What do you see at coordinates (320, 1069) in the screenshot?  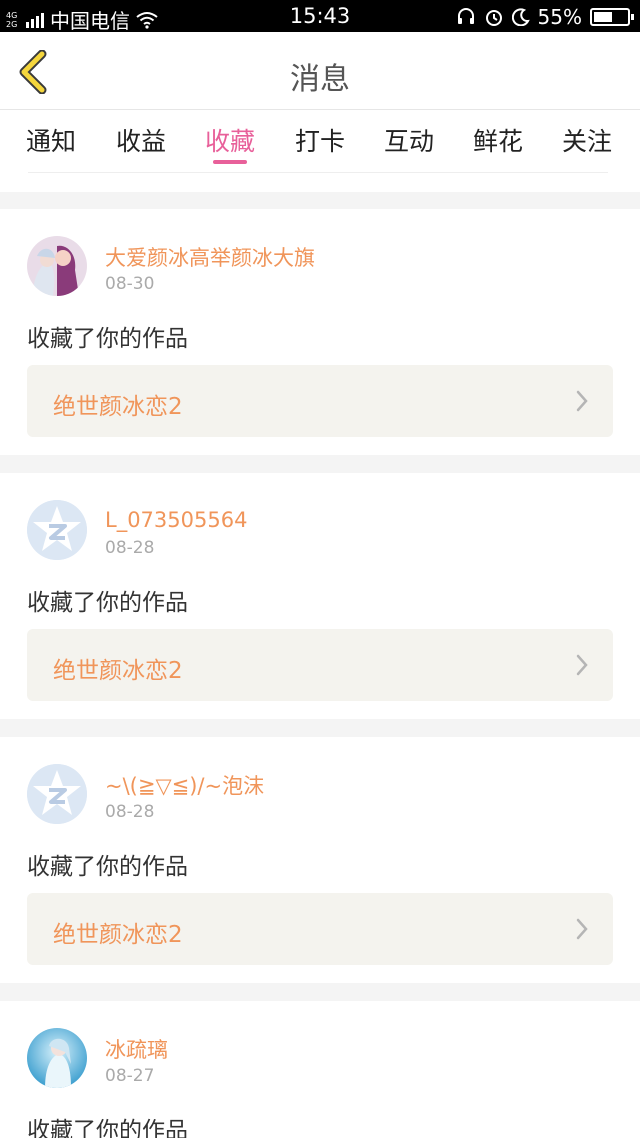 I see `message-card: 冰疏璃 08-27 收藏了你的作品` at bounding box center [320, 1069].